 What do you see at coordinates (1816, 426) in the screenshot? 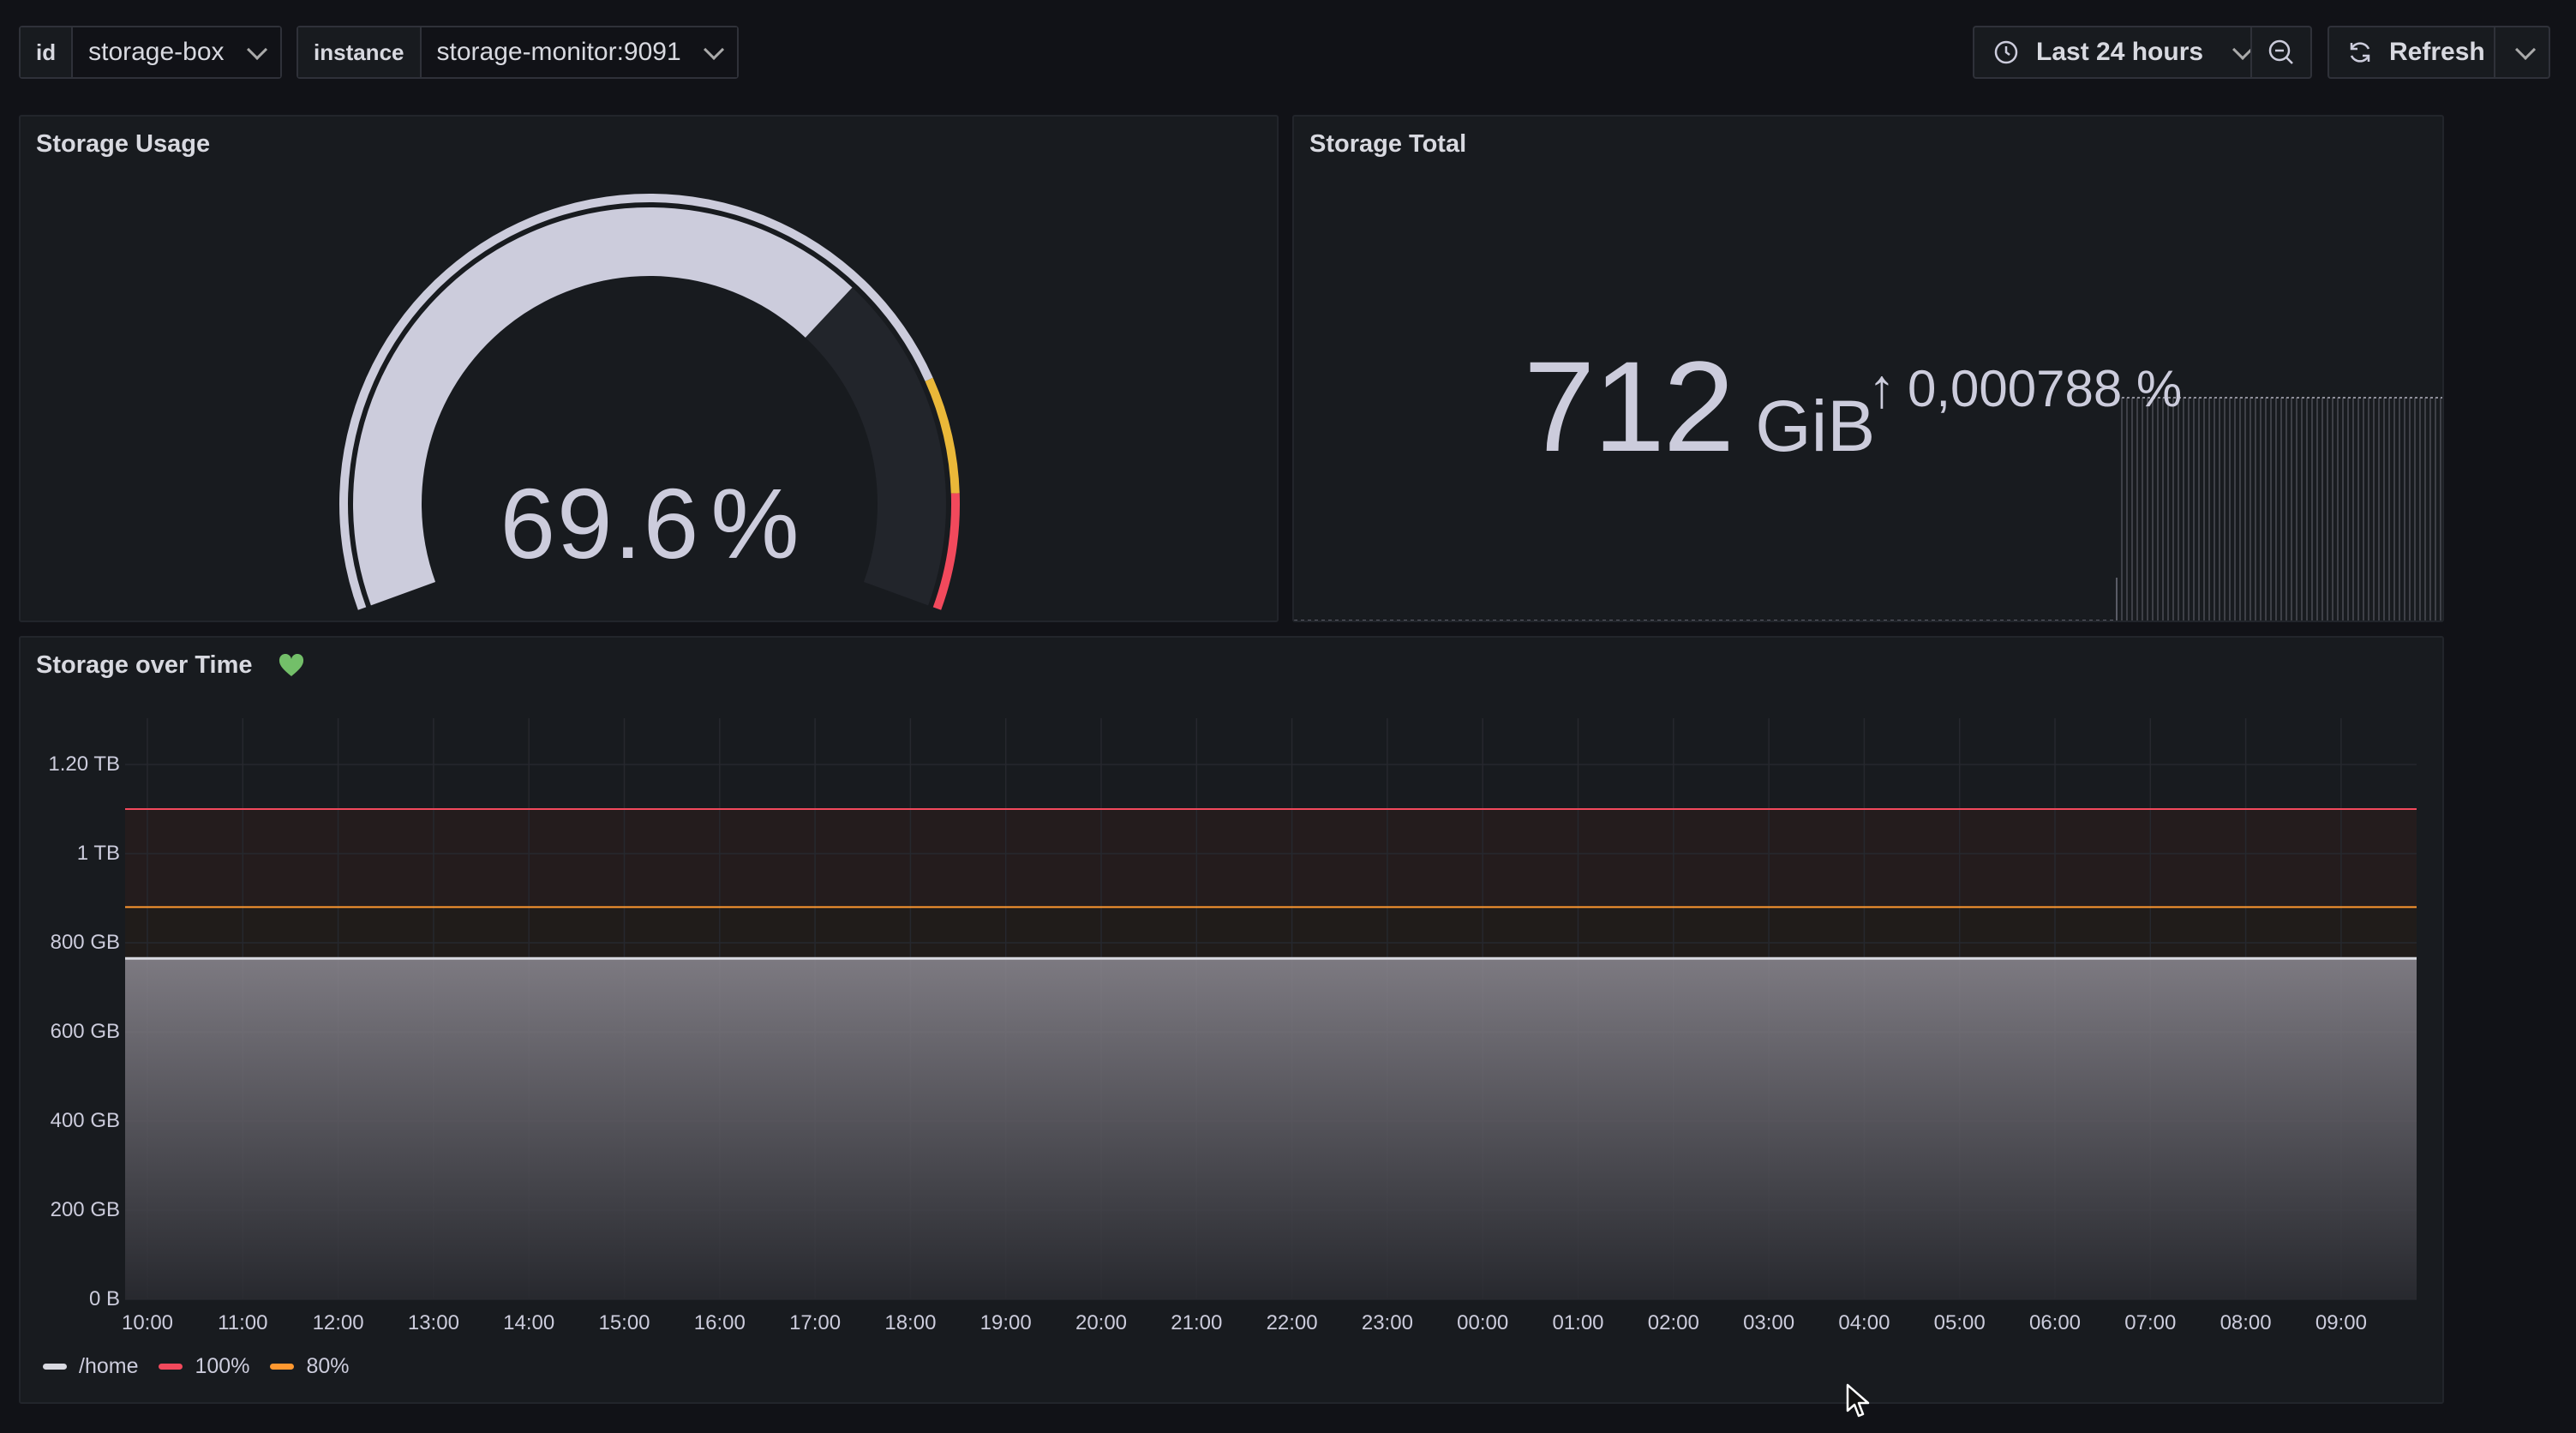
I see `stat-unit: GiB` at bounding box center [1816, 426].